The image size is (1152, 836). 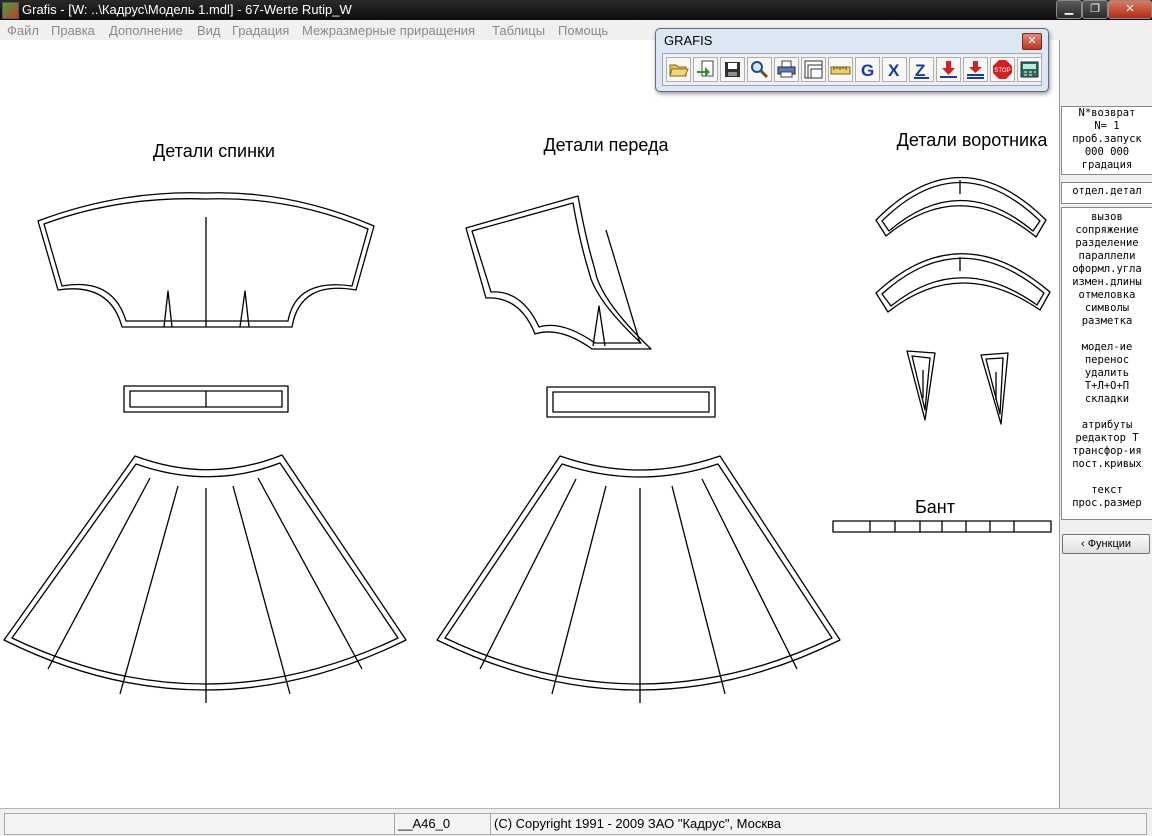 What do you see at coordinates (1107, 386) in the screenshot?
I see `func-tlop: Т+Л+О+П` at bounding box center [1107, 386].